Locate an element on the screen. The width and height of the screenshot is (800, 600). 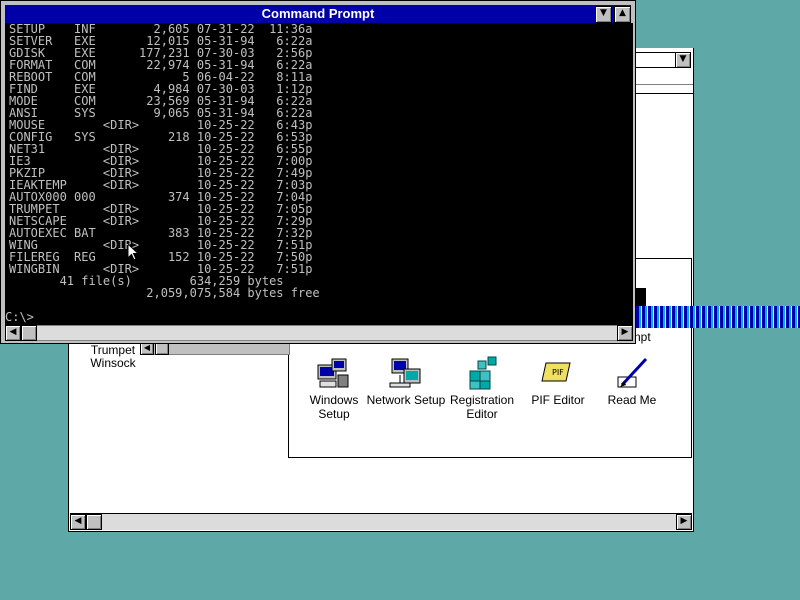
network-setup-icon is located at coordinates (406, 373).